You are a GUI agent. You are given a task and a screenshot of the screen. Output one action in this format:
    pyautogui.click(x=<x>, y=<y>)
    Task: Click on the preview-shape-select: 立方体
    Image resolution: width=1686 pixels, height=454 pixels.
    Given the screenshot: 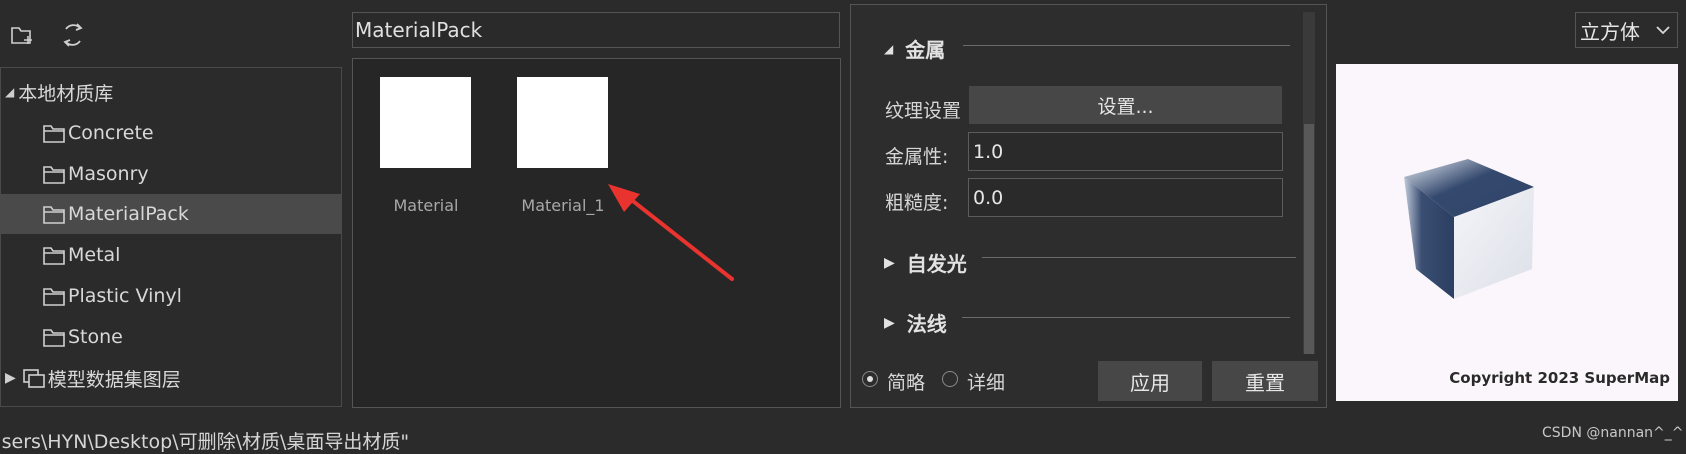 What is the action you would take?
    pyautogui.click(x=1626, y=30)
    